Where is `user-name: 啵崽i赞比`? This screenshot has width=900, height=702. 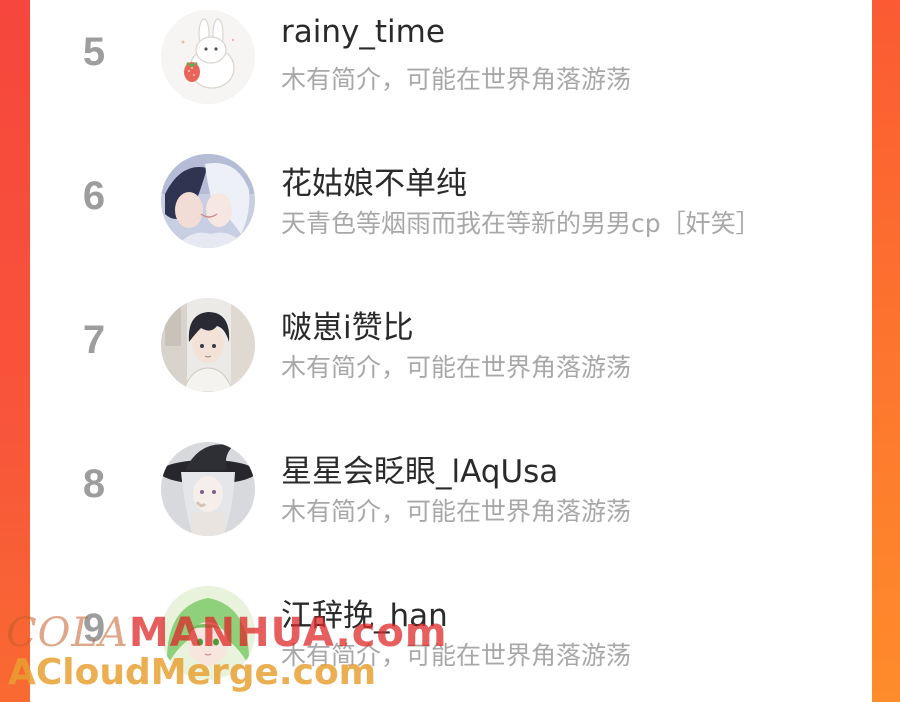
user-name: 啵崽i赞比 is located at coordinates (347, 324).